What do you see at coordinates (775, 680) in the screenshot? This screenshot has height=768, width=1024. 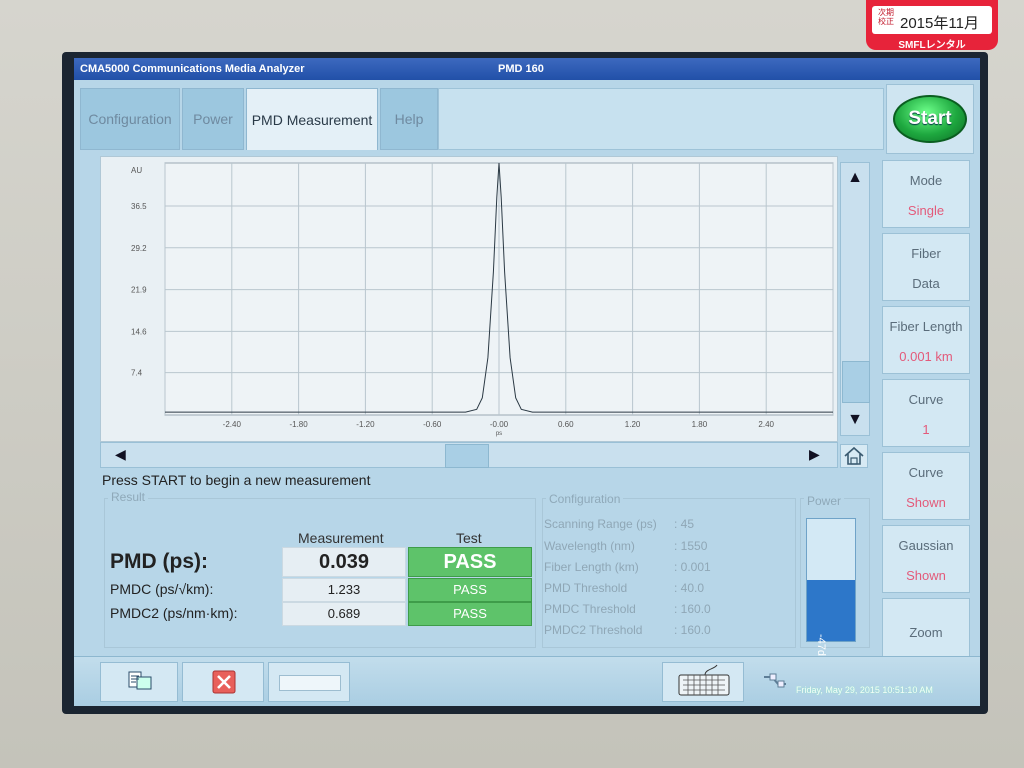 I see `network-glyph` at bounding box center [775, 680].